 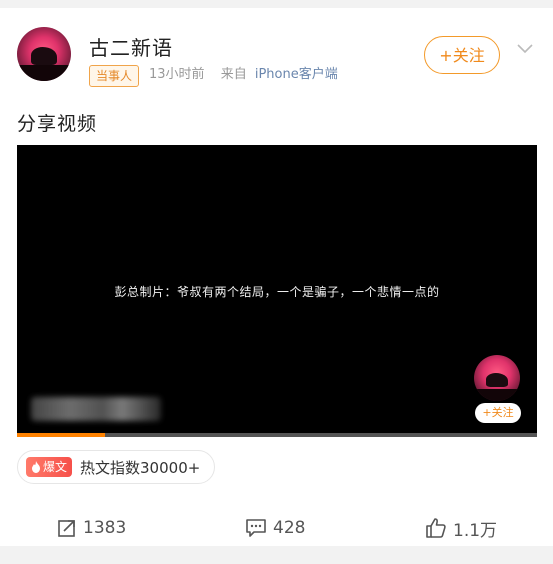 I want to click on role-badge: 当事人, so click(x=114, y=76).